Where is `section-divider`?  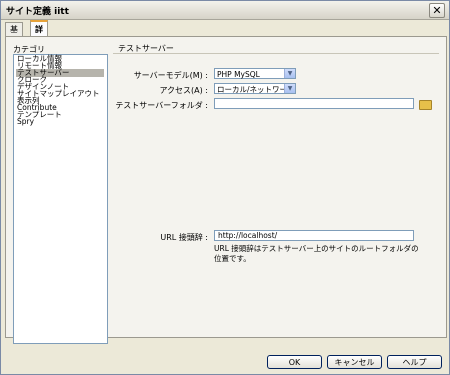 section-divider is located at coordinates (276, 53).